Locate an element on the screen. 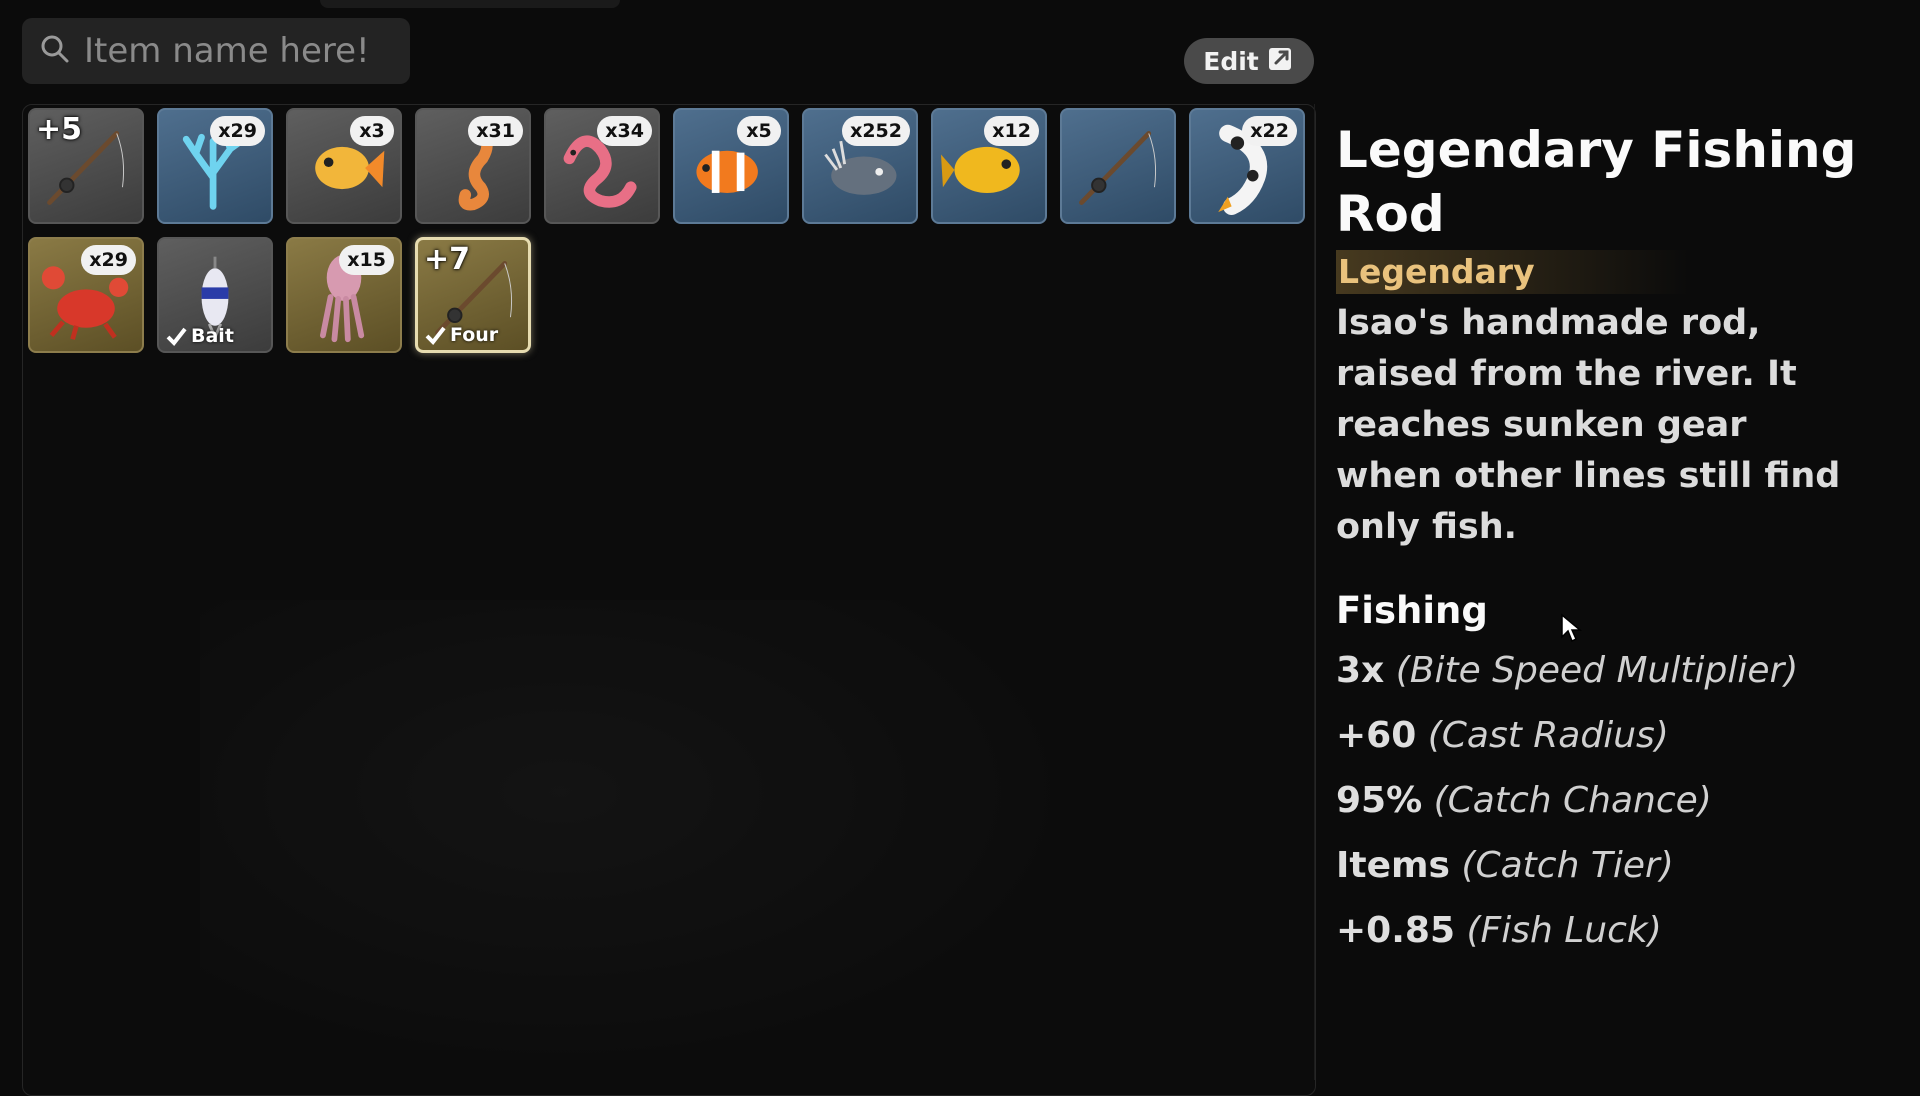 This screenshot has height=1096, width=1920. inventory-slot: +5 is located at coordinates (86, 166).